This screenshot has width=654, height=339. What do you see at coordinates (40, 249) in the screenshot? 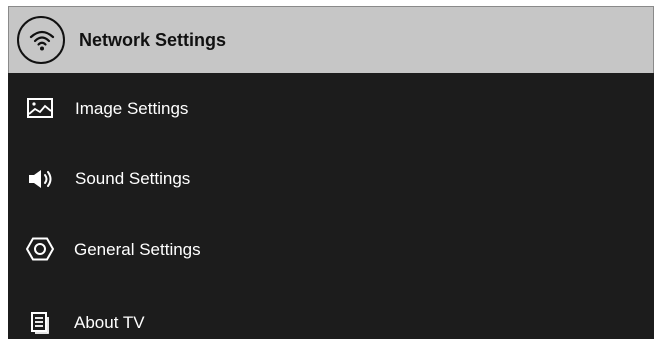
I see `hexagon-icon` at bounding box center [40, 249].